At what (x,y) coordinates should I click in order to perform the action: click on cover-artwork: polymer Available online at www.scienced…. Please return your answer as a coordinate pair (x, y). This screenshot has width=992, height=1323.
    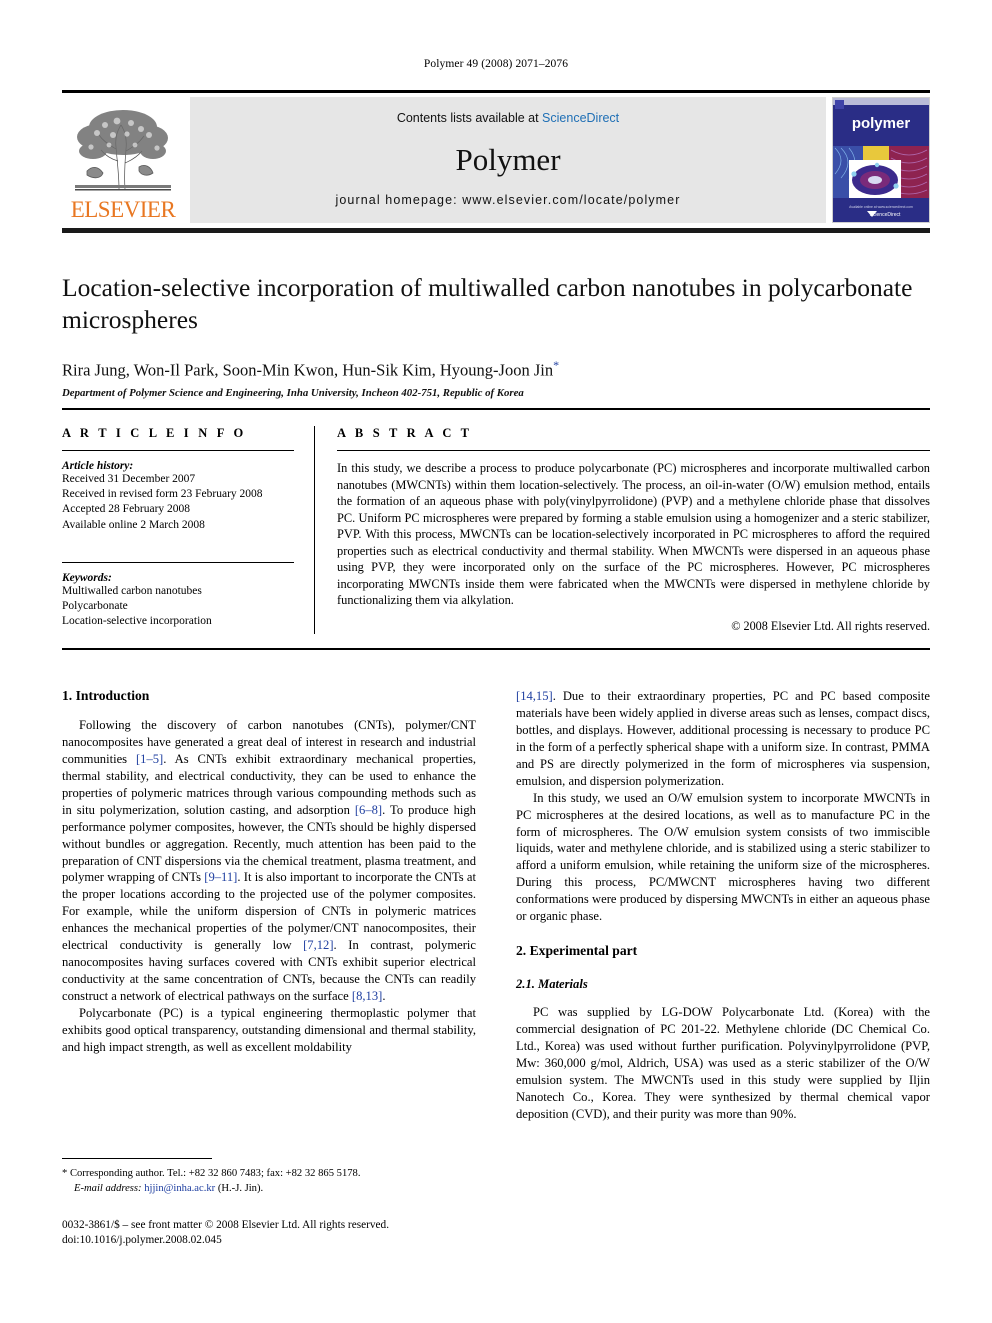
    Looking at the image, I should click on (881, 160).